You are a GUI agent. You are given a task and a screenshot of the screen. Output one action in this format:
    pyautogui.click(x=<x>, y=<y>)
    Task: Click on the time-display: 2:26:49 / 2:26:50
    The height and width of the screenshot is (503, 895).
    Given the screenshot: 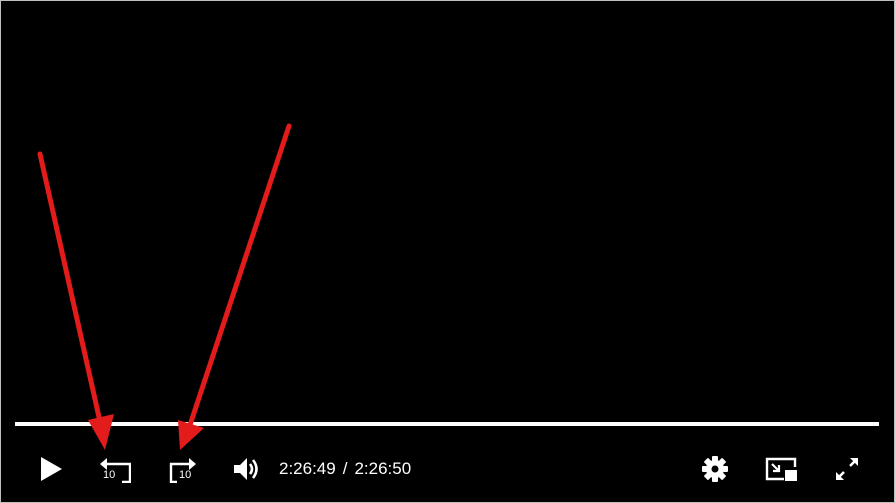 What is the action you would take?
    pyautogui.click(x=345, y=469)
    